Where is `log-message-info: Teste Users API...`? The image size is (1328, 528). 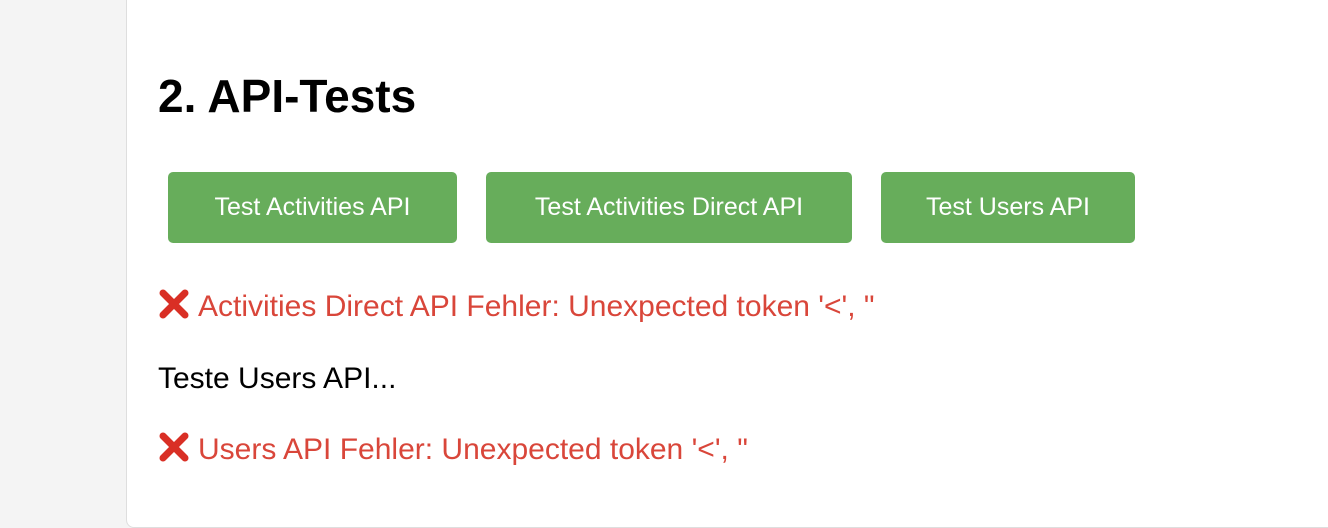
log-message-info: Teste Users API... is located at coordinates (277, 379).